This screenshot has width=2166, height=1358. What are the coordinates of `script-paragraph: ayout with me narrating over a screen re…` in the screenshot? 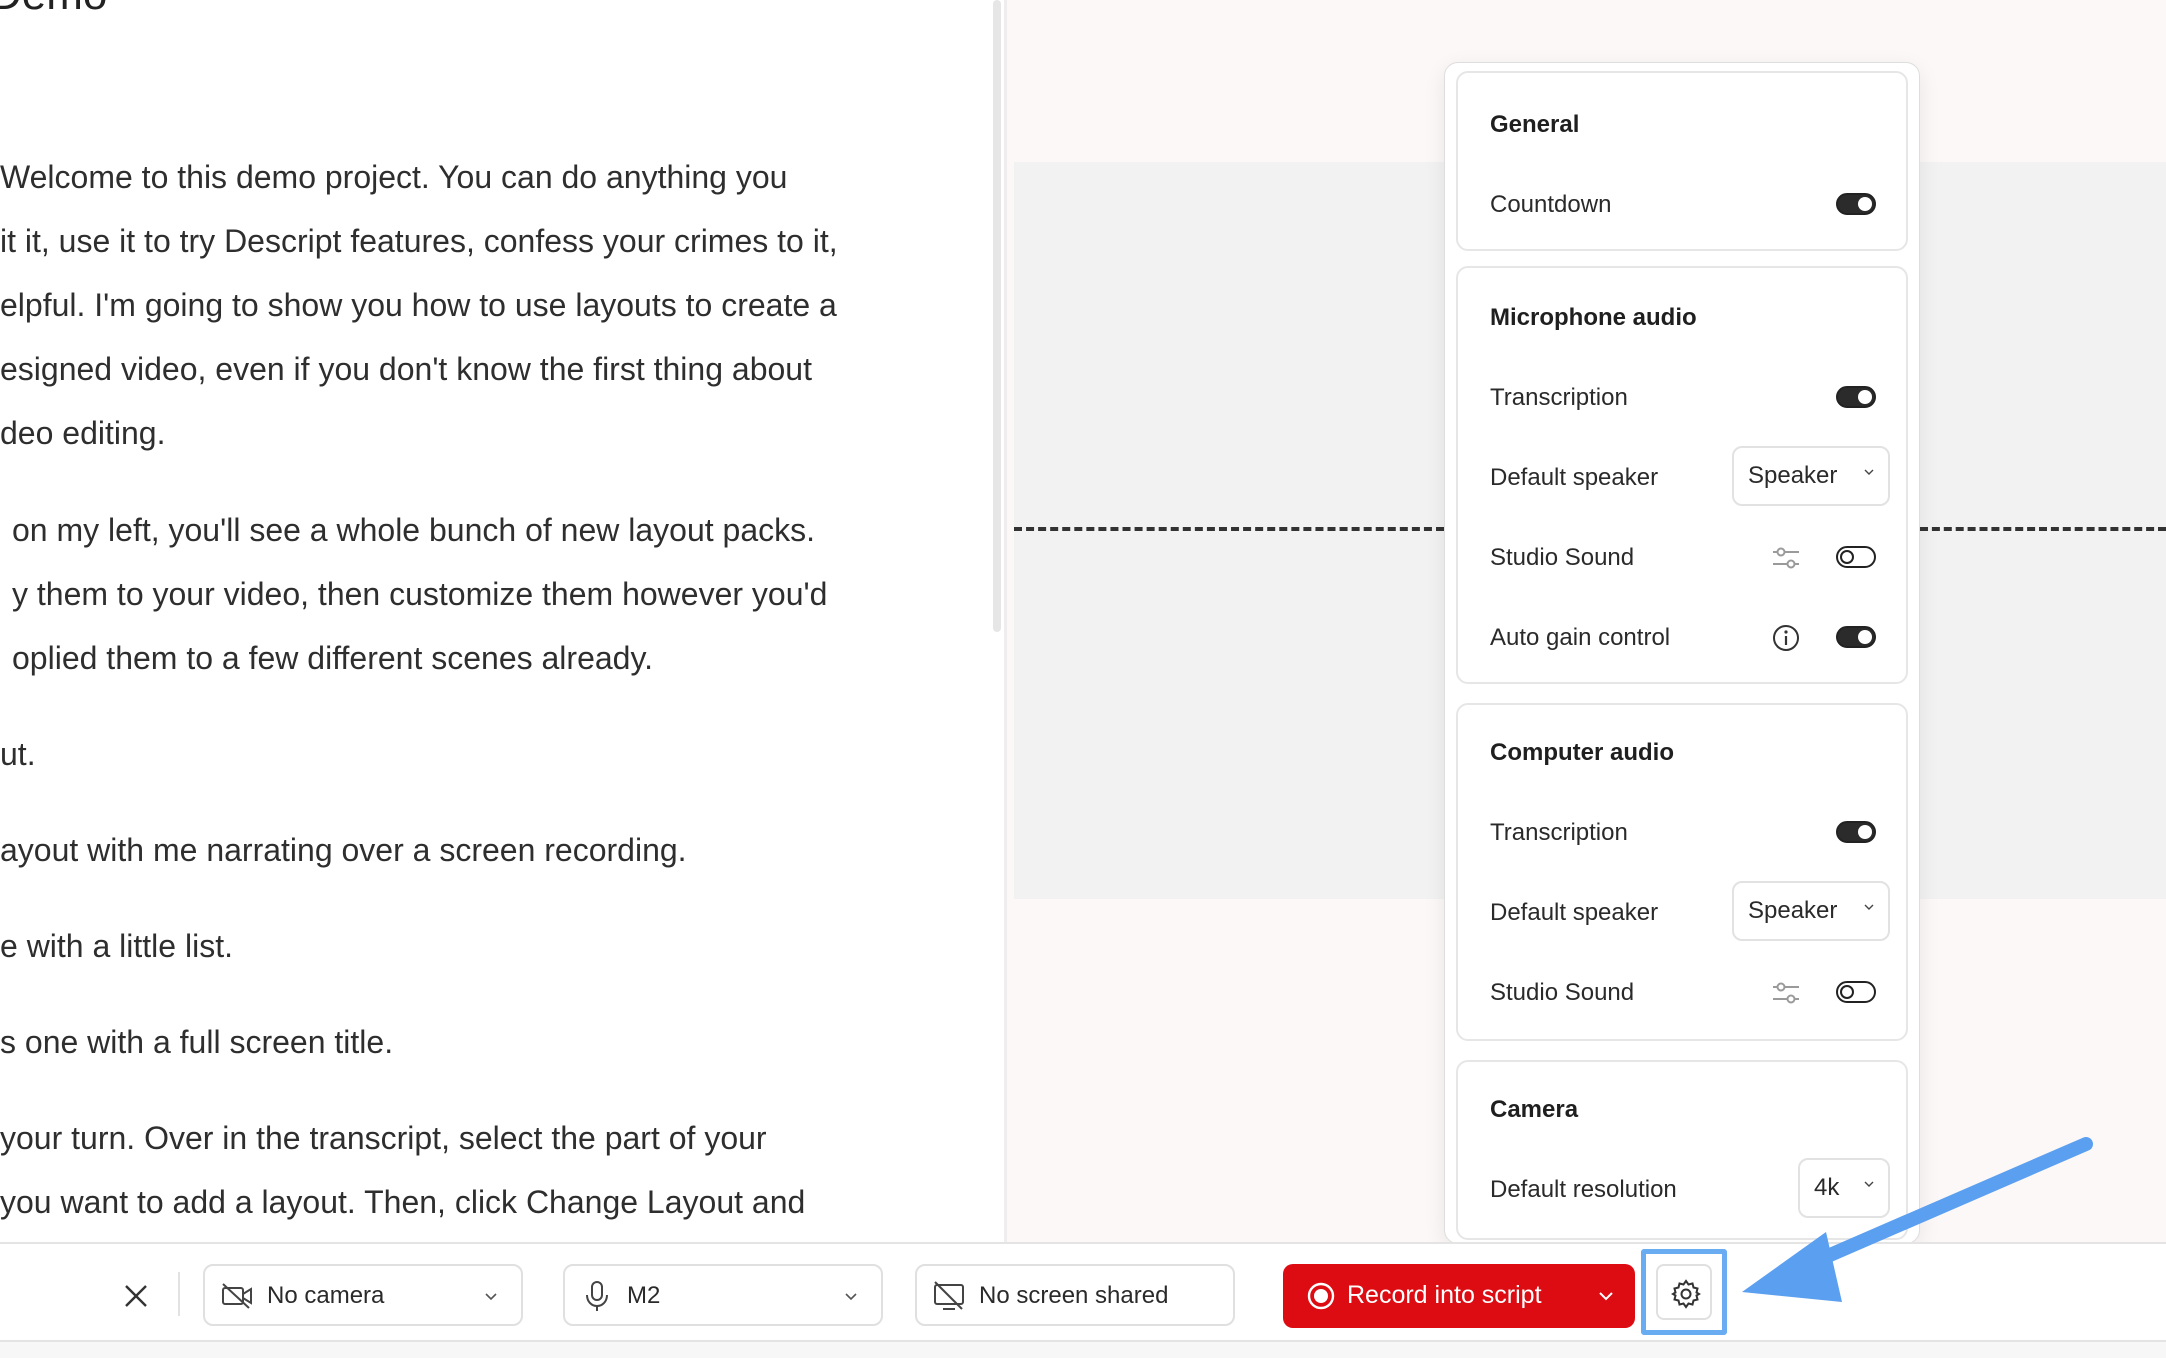 It's located at (343, 850).